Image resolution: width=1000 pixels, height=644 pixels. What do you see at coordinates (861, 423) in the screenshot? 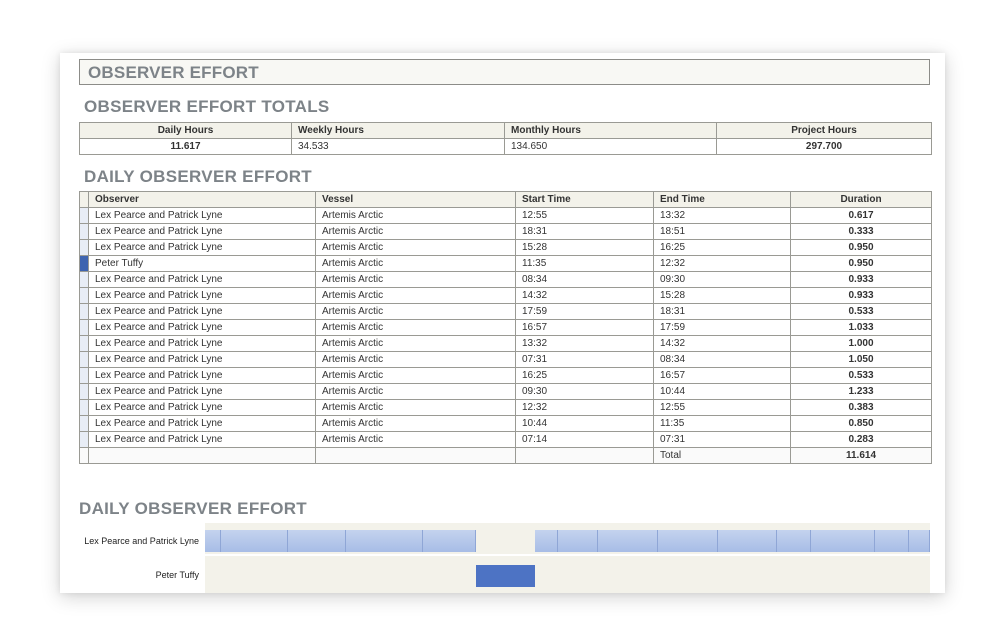
I see `duration-cell: 0.850` at bounding box center [861, 423].